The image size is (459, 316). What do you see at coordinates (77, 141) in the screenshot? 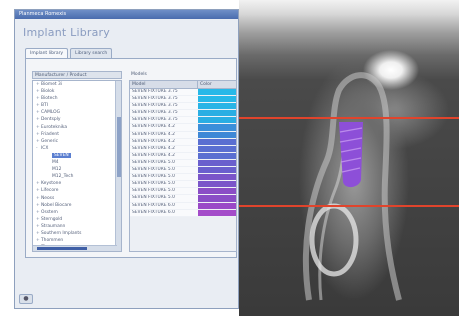
I see `tree-item: +Generic` at bounding box center [77, 141].